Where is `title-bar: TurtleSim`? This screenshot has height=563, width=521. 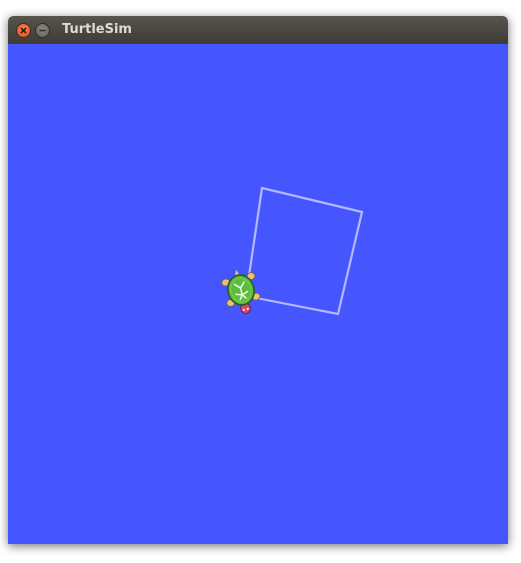 title-bar: TurtleSim is located at coordinates (258, 30).